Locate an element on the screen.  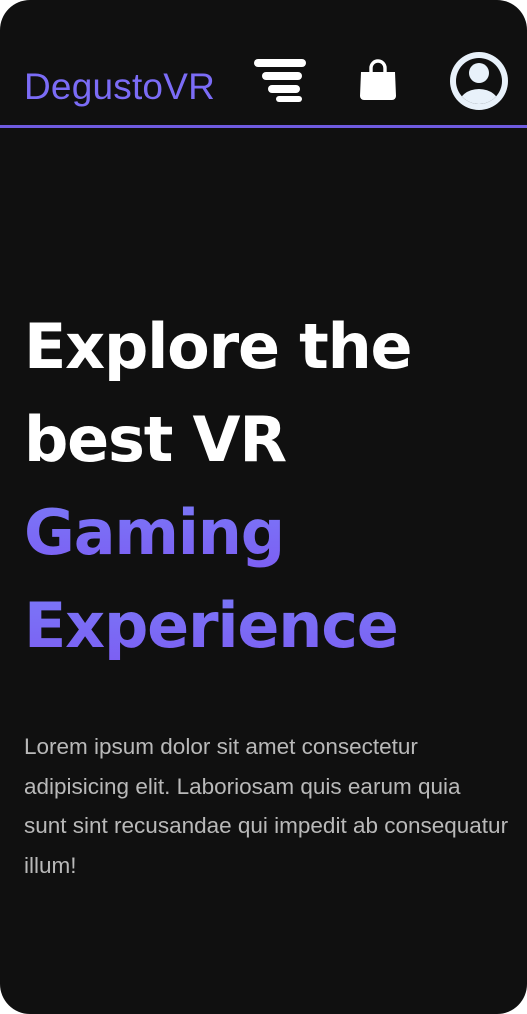
hero-line-3: Gaming is located at coordinates (264, 532).